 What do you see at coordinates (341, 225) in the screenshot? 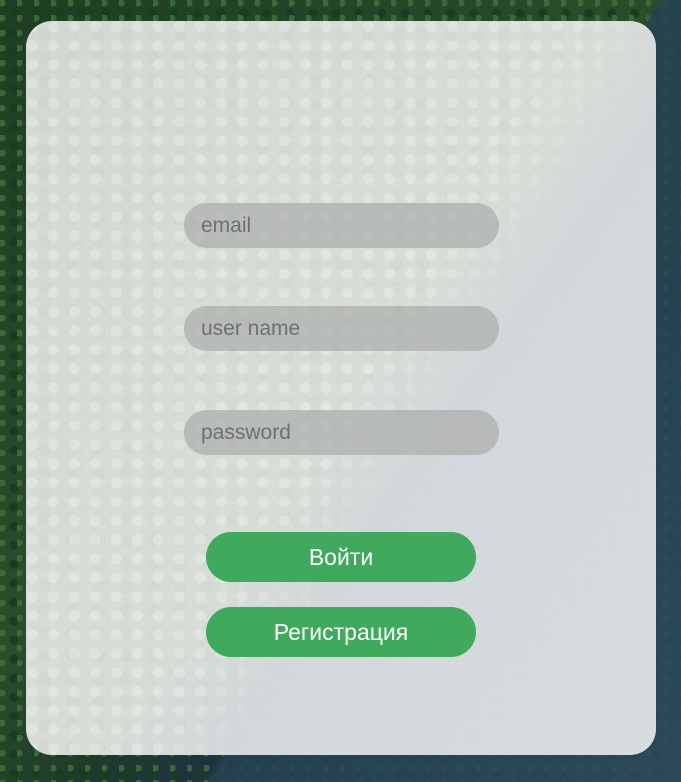
I see `email-field` at bounding box center [341, 225].